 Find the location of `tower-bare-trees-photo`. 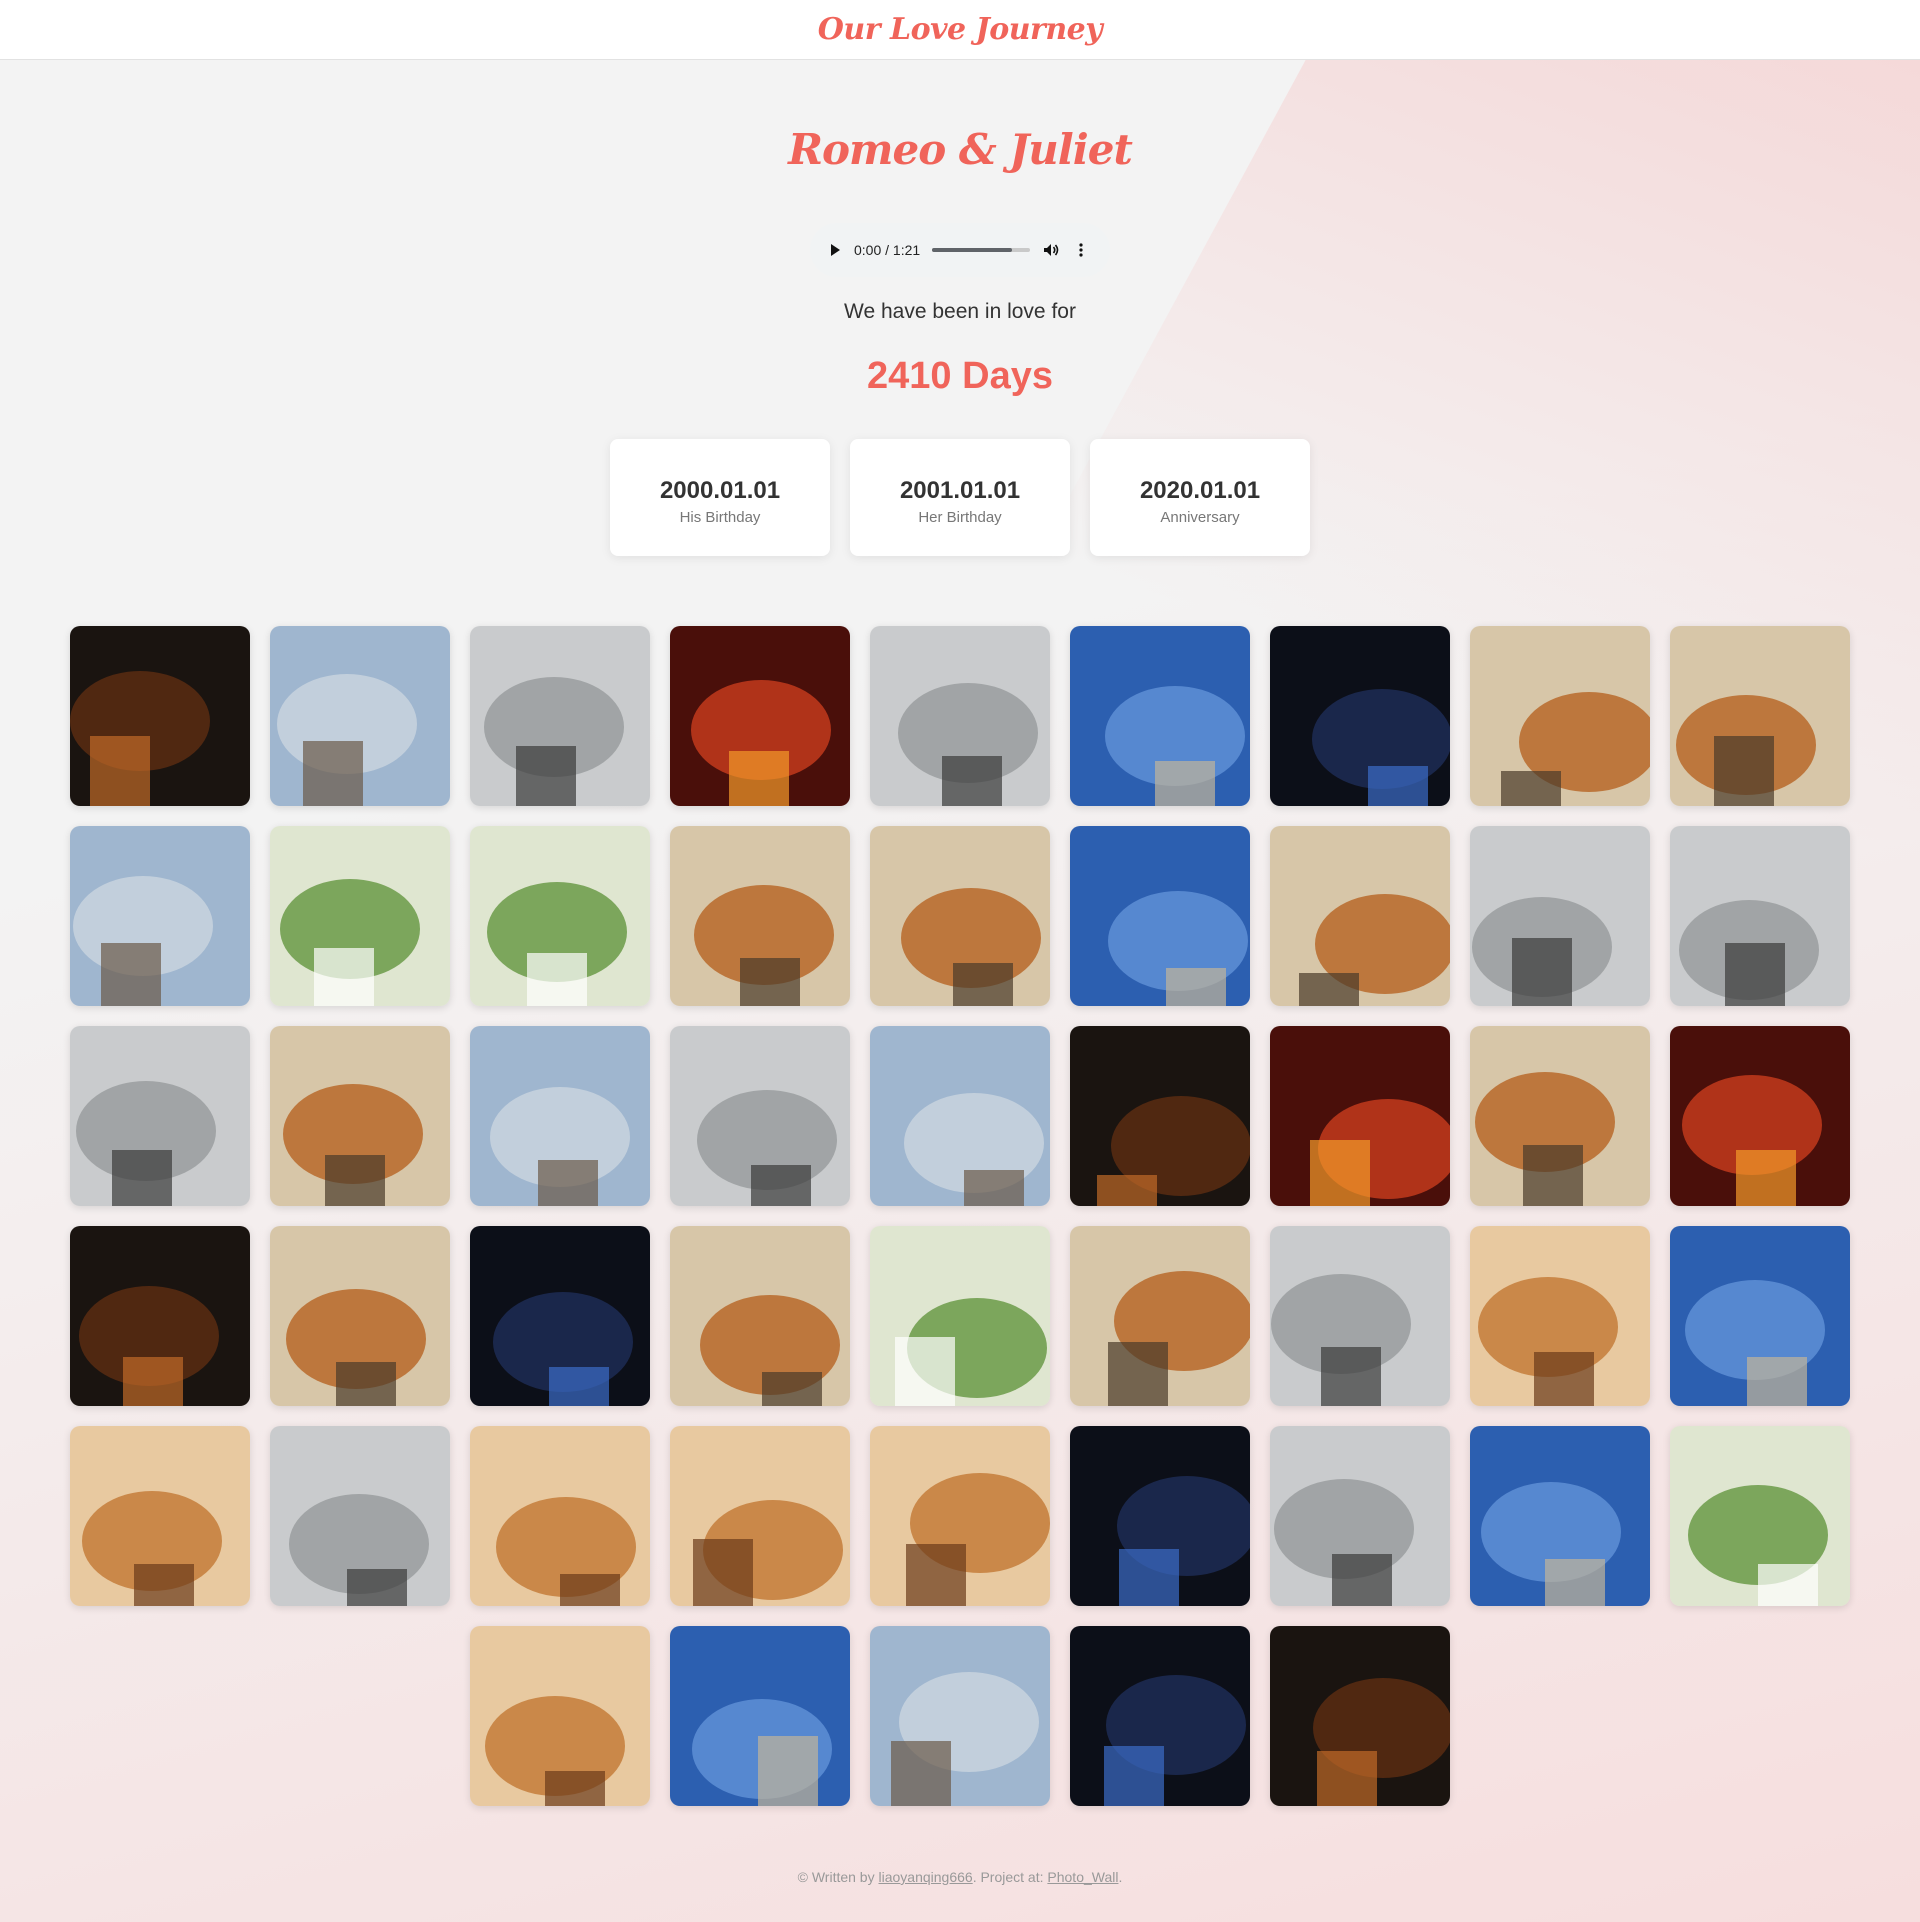

tower-bare-trees-photo is located at coordinates (560, 716).